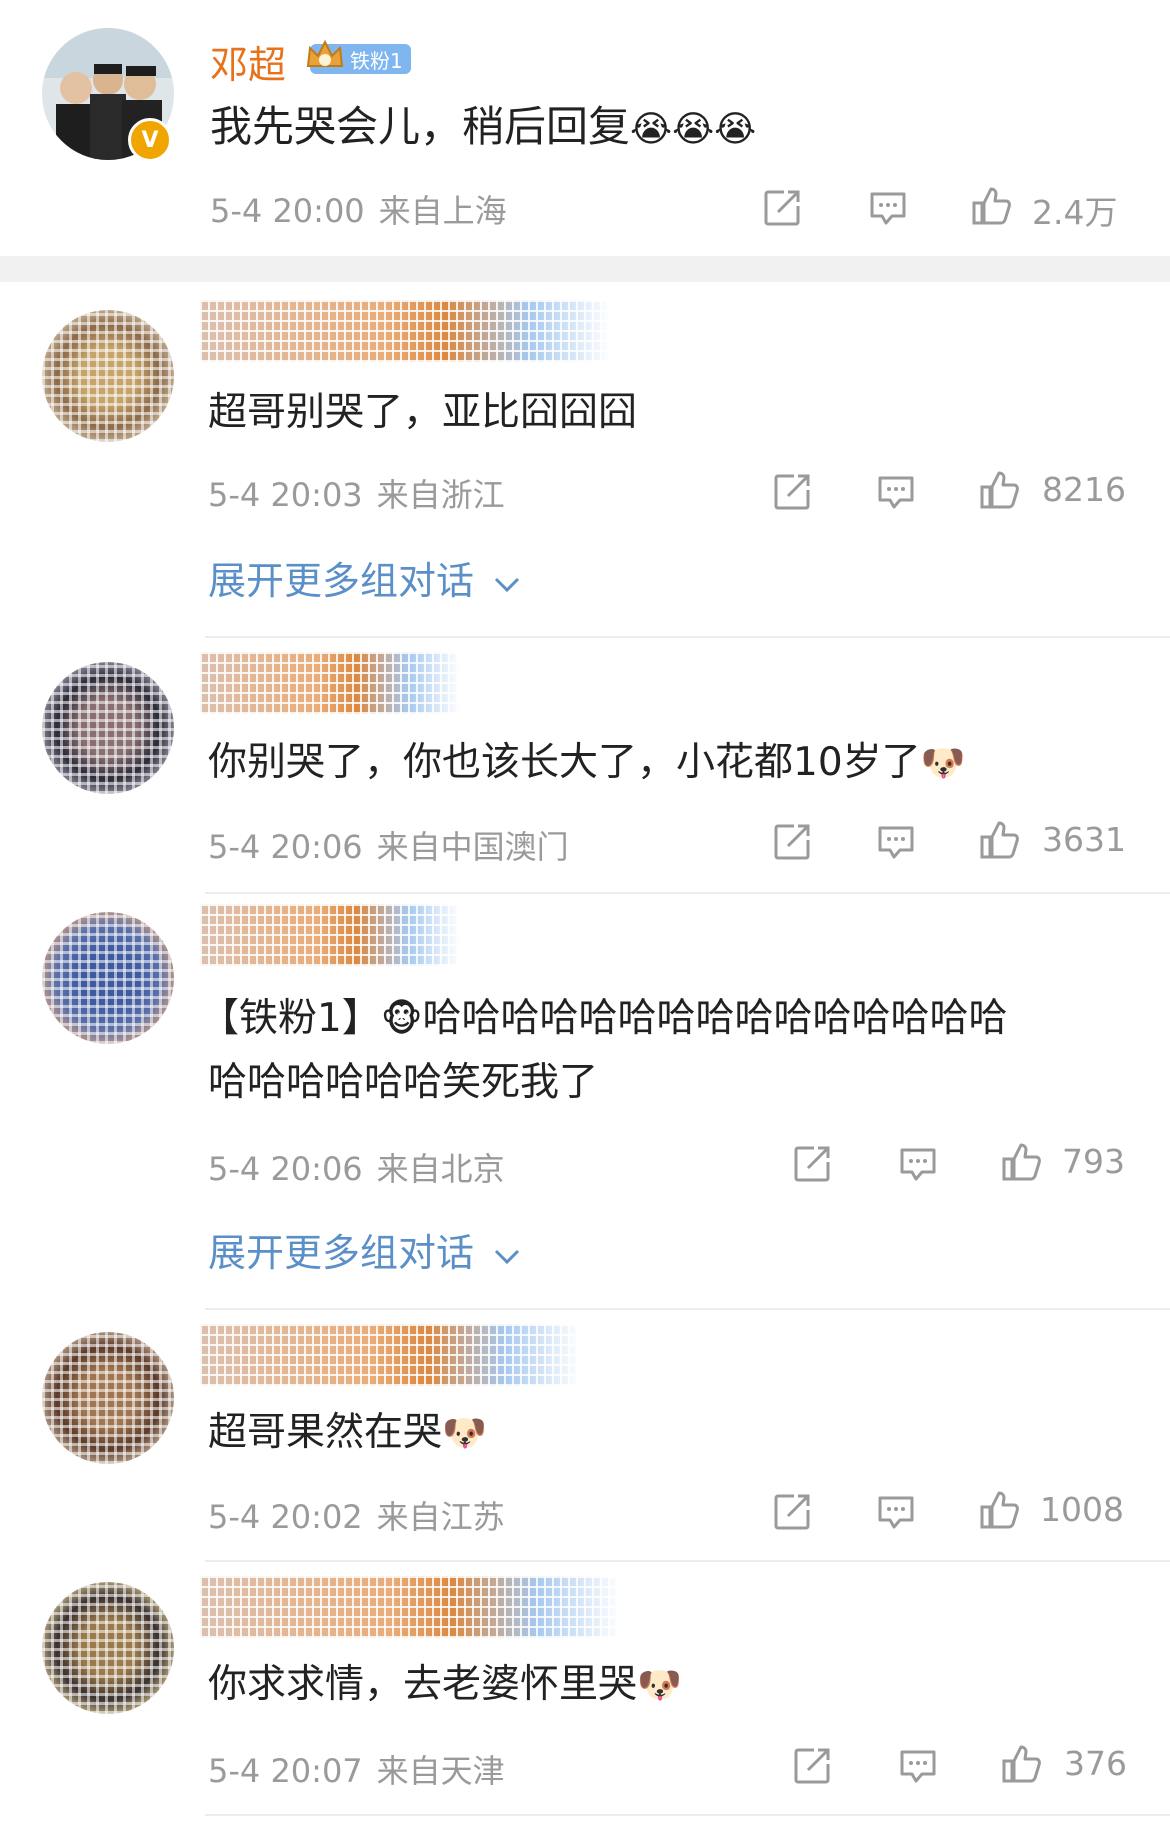  I want to click on comment-likes: 8216, so click(1084, 489).